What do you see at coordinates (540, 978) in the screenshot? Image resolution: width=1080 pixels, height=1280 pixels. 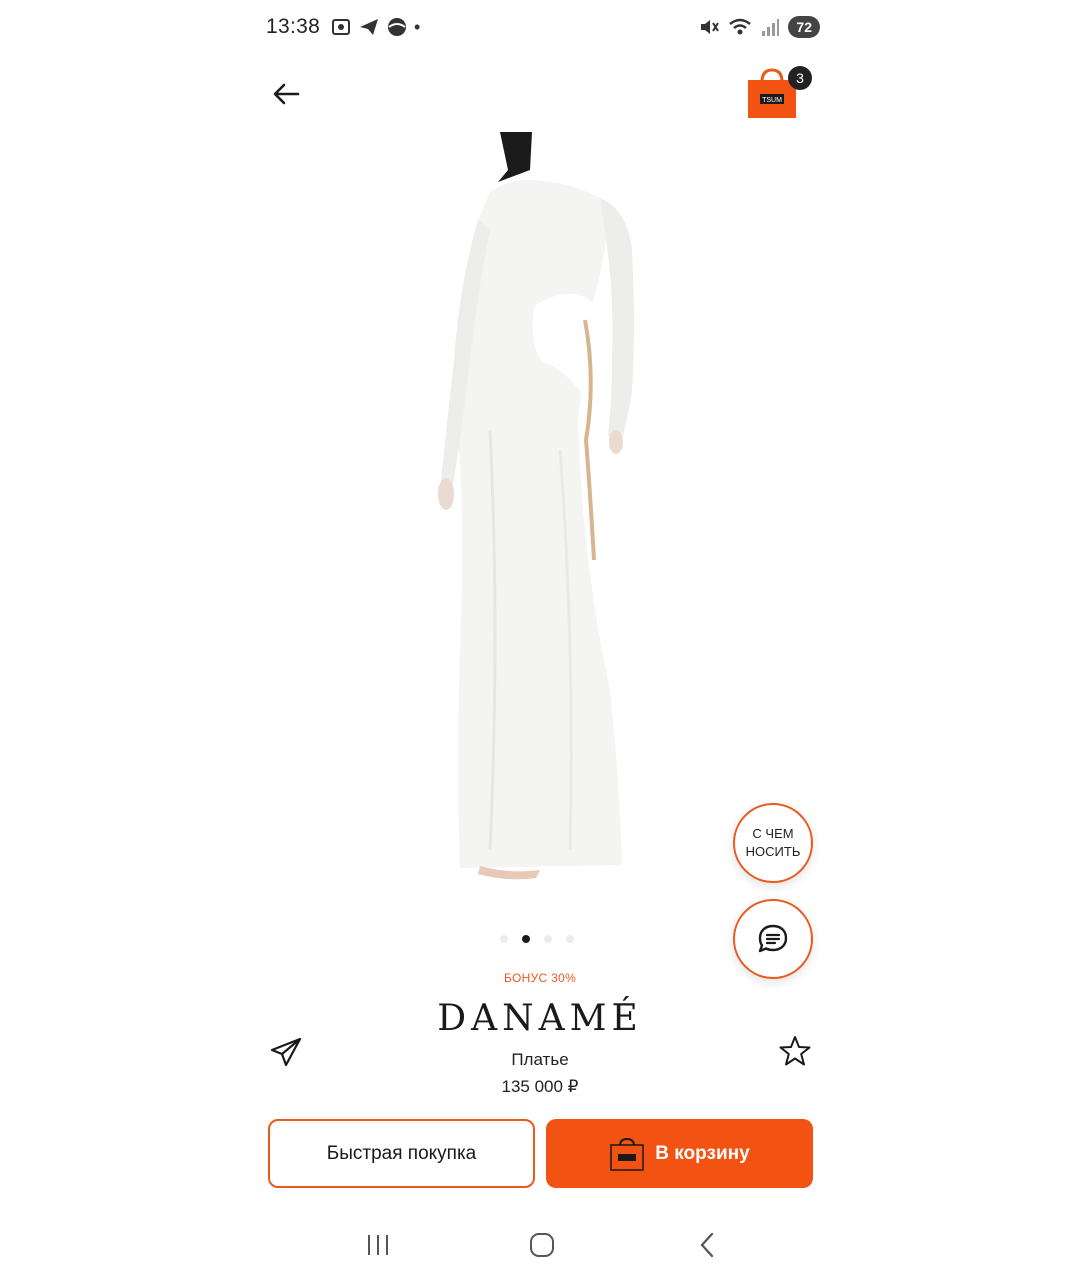 I see `bonus-badge: БОНУС 30%` at bounding box center [540, 978].